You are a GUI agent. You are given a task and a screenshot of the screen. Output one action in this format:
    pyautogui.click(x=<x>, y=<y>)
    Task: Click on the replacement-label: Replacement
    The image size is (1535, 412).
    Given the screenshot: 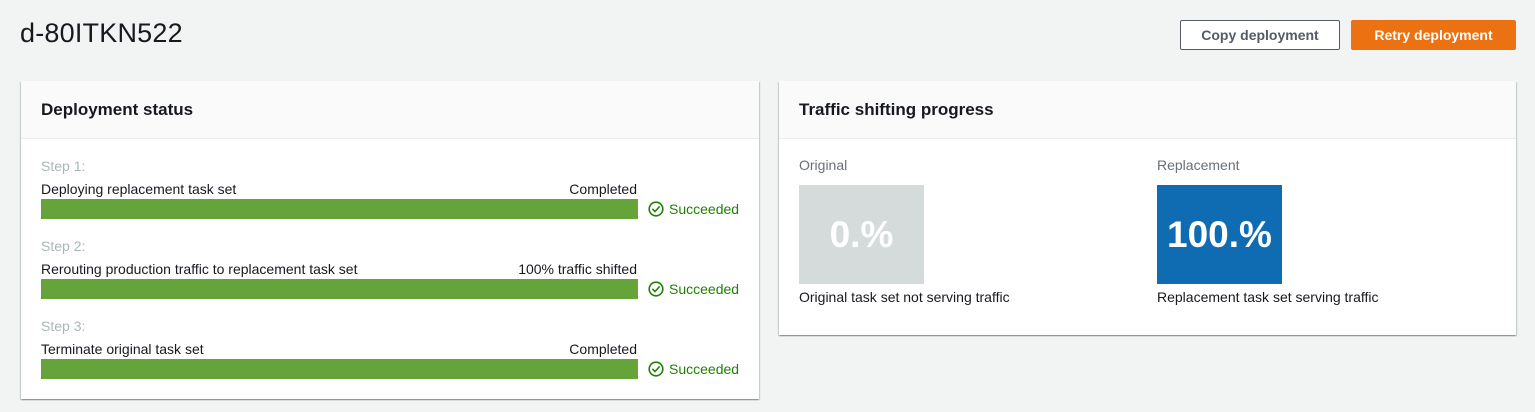 What is the action you would take?
    pyautogui.click(x=1198, y=165)
    